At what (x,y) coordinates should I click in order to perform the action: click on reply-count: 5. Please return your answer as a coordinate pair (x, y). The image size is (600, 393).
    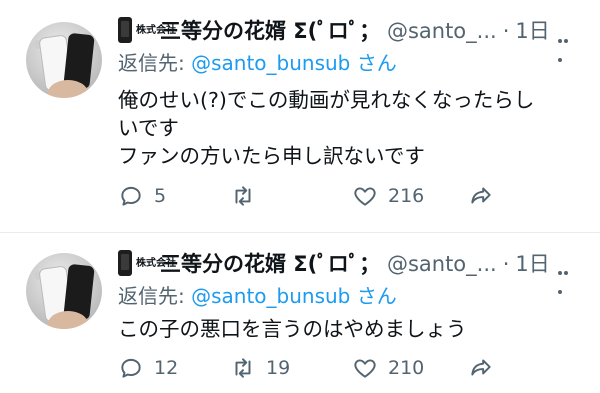
    Looking at the image, I should click on (160, 196).